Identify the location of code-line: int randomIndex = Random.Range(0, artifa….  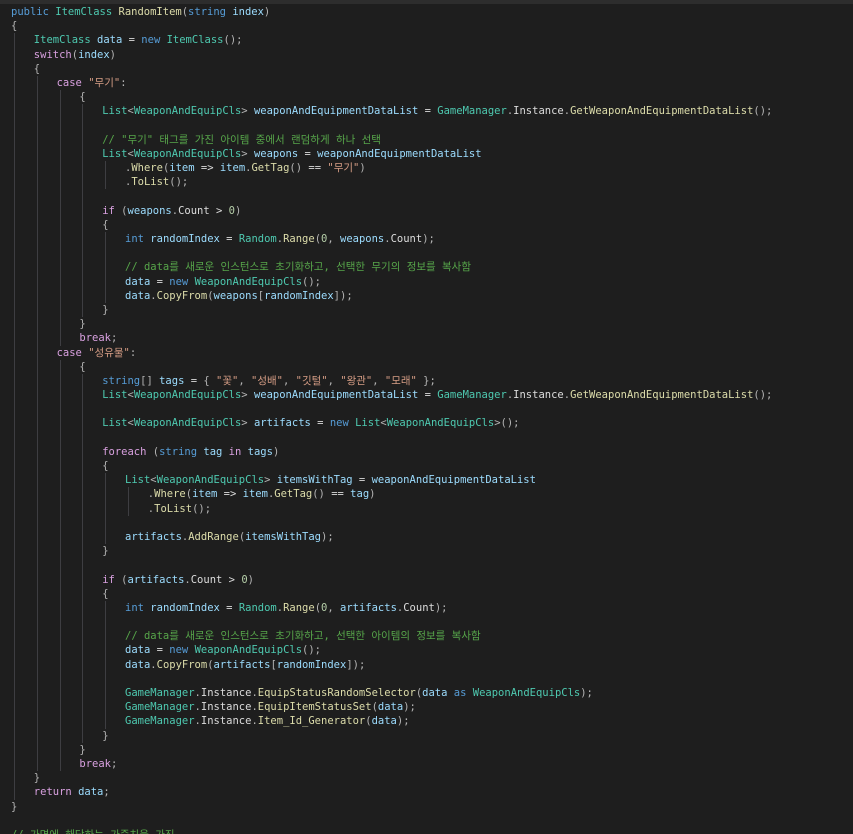
(426, 608).